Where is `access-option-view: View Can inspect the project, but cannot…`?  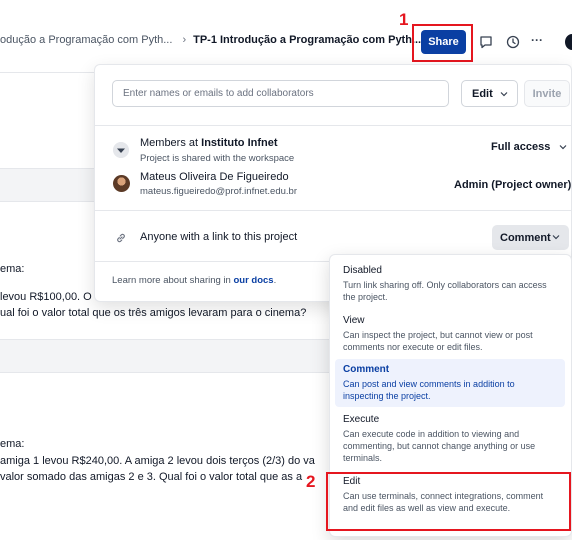
access-option-view: View Can inspect the project, but cannot… is located at coordinates (450, 334).